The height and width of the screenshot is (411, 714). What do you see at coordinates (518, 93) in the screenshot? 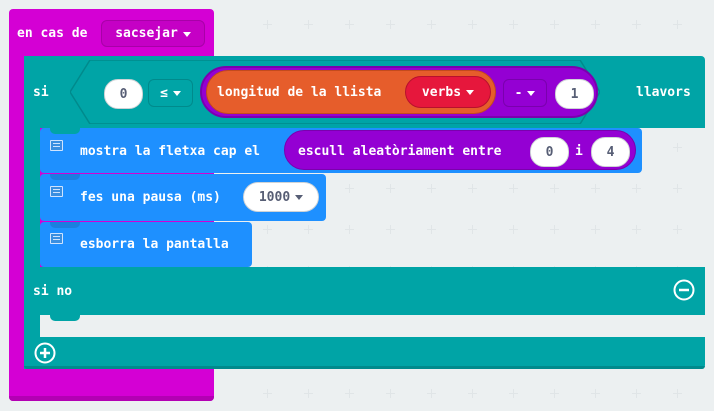
I see `minus-operator-value: -` at bounding box center [518, 93].